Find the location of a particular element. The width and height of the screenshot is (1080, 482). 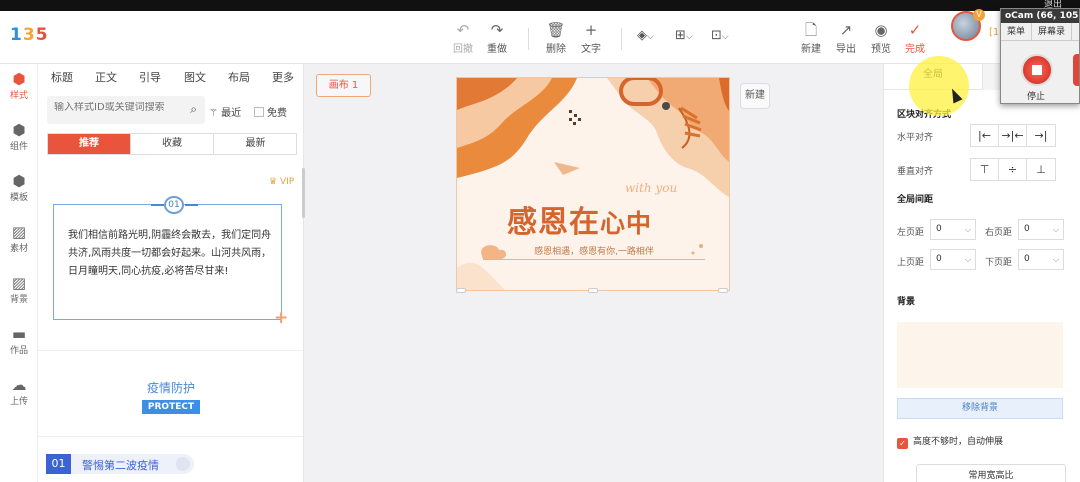

canvas-divider-line is located at coordinates (594, 259).